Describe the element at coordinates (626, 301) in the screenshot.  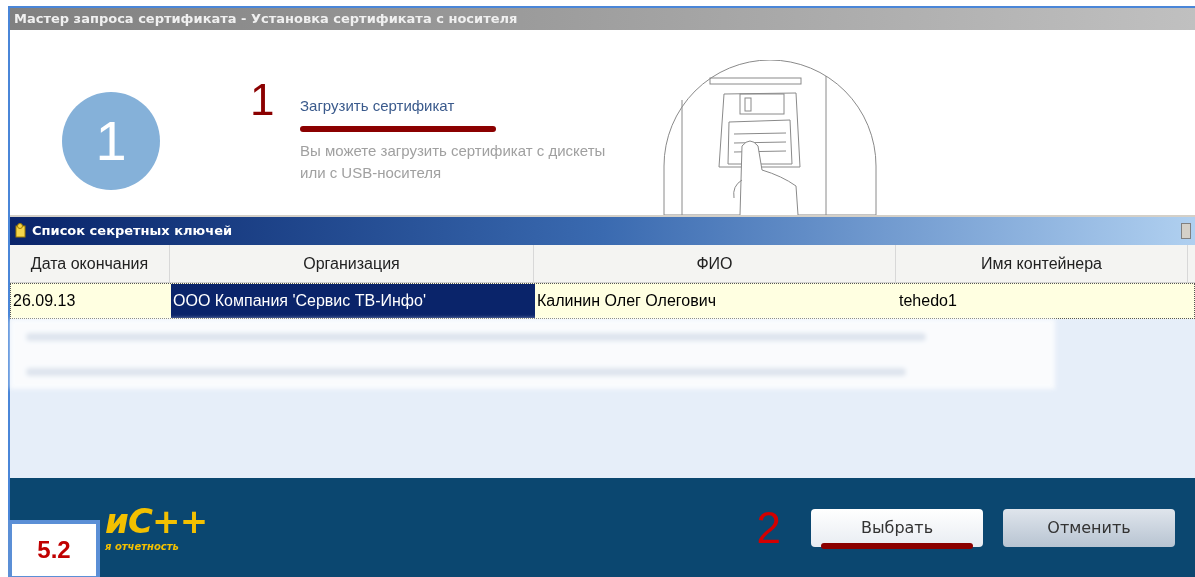
I see `table-cell-text: Калинин Олег Олегович` at that location.